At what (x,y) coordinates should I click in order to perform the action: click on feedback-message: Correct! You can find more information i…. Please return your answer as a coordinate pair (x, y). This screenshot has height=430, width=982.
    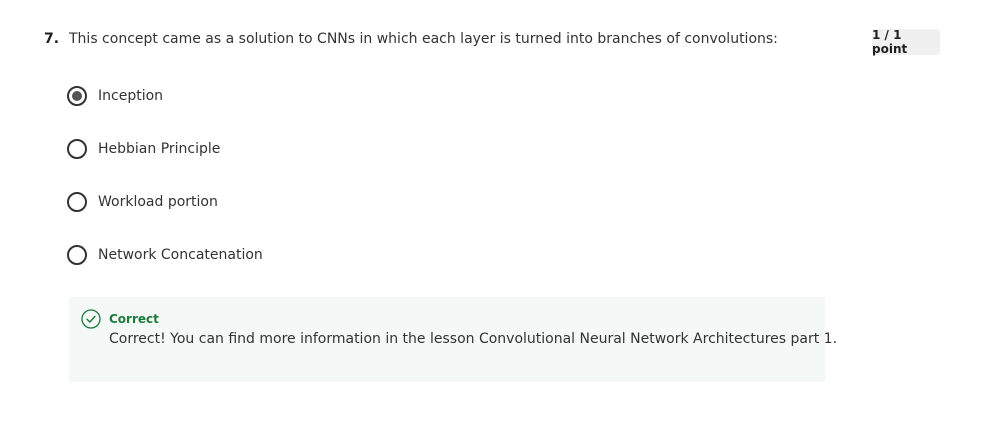
    Looking at the image, I should click on (473, 339).